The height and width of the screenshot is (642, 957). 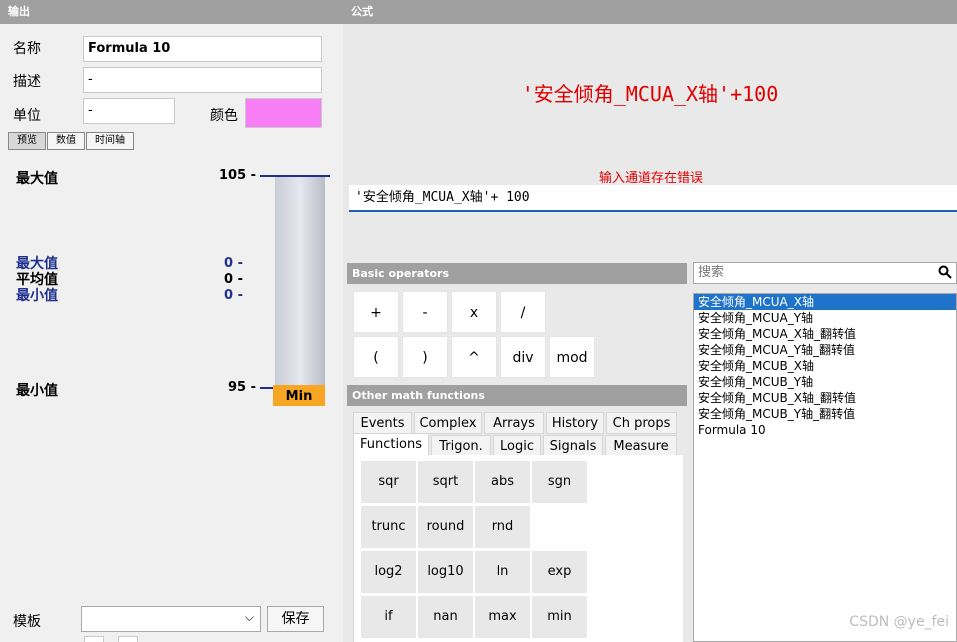 What do you see at coordinates (376, 357) in the screenshot?
I see `operator-open-paren: (` at bounding box center [376, 357].